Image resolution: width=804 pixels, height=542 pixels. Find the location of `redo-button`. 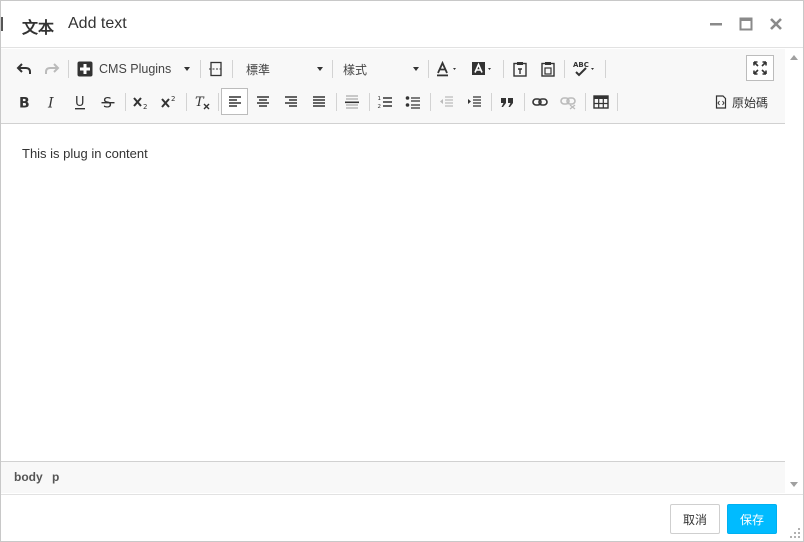

redo-button is located at coordinates (52, 69).